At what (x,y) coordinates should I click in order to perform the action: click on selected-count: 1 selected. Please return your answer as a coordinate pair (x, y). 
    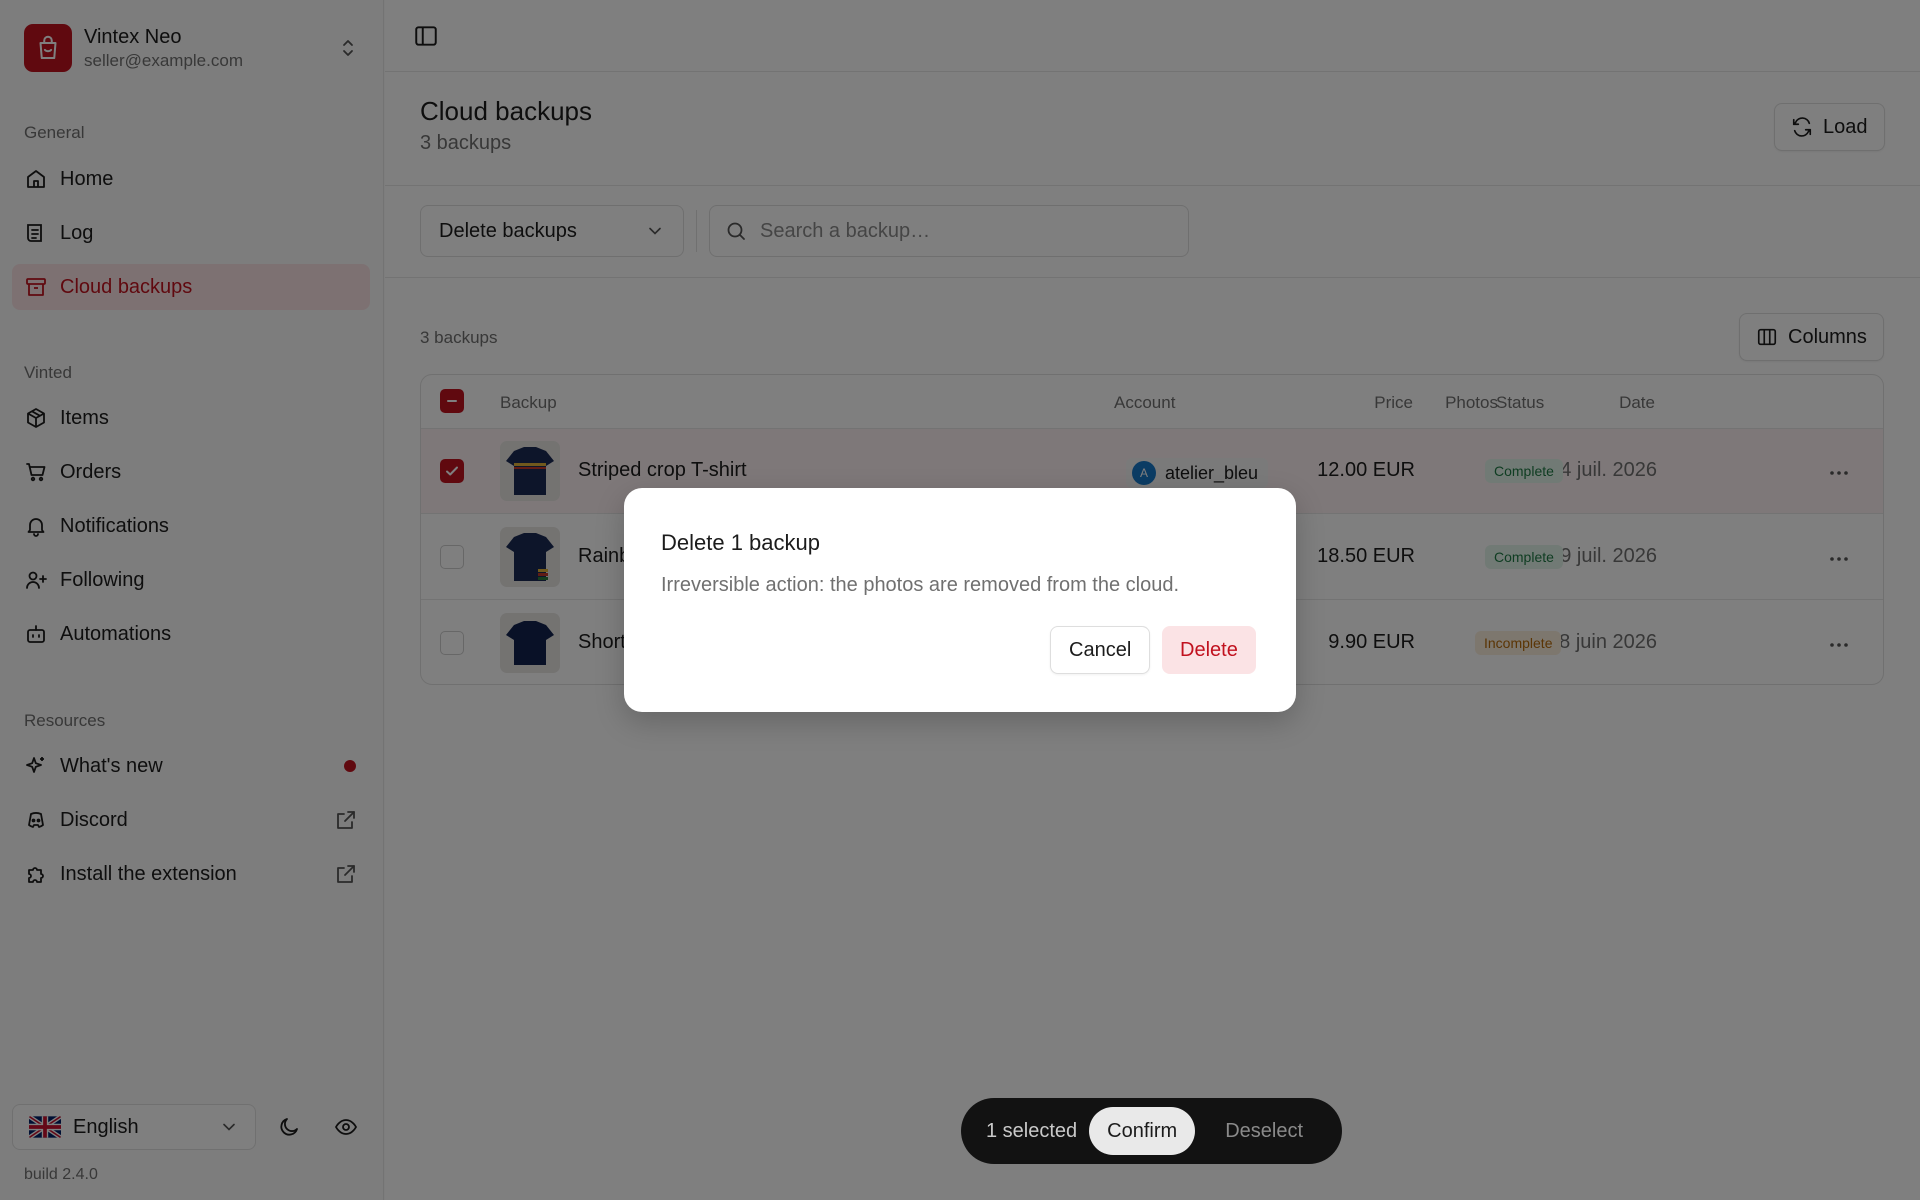
    Looking at the image, I should click on (1032, 1130).